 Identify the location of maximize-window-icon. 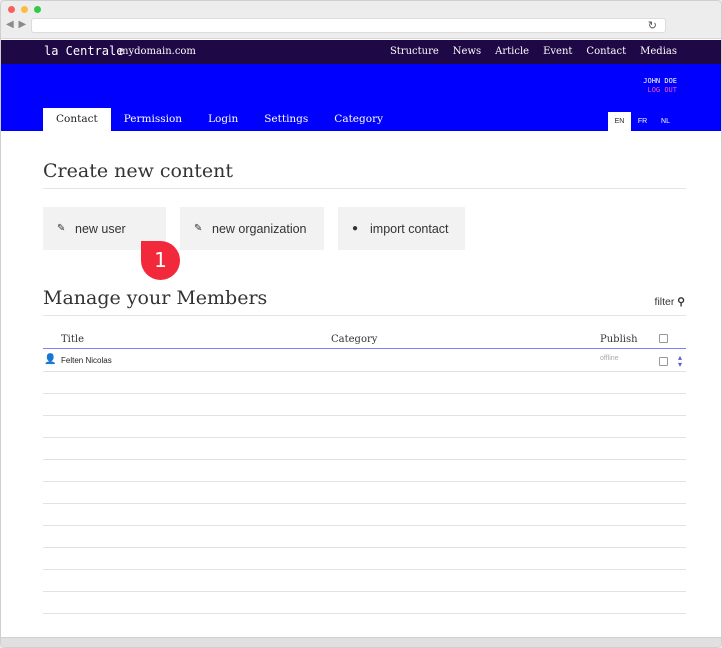
(37, 9).